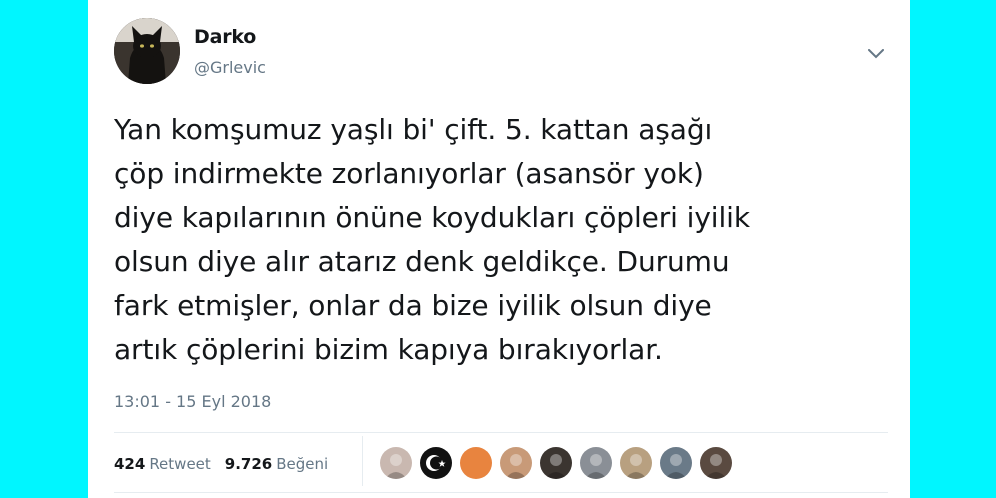  What do you see at coordinates (302, 464) in the screenshot?
I see `like-label: Beğeni` at bounding box center [302, 464].